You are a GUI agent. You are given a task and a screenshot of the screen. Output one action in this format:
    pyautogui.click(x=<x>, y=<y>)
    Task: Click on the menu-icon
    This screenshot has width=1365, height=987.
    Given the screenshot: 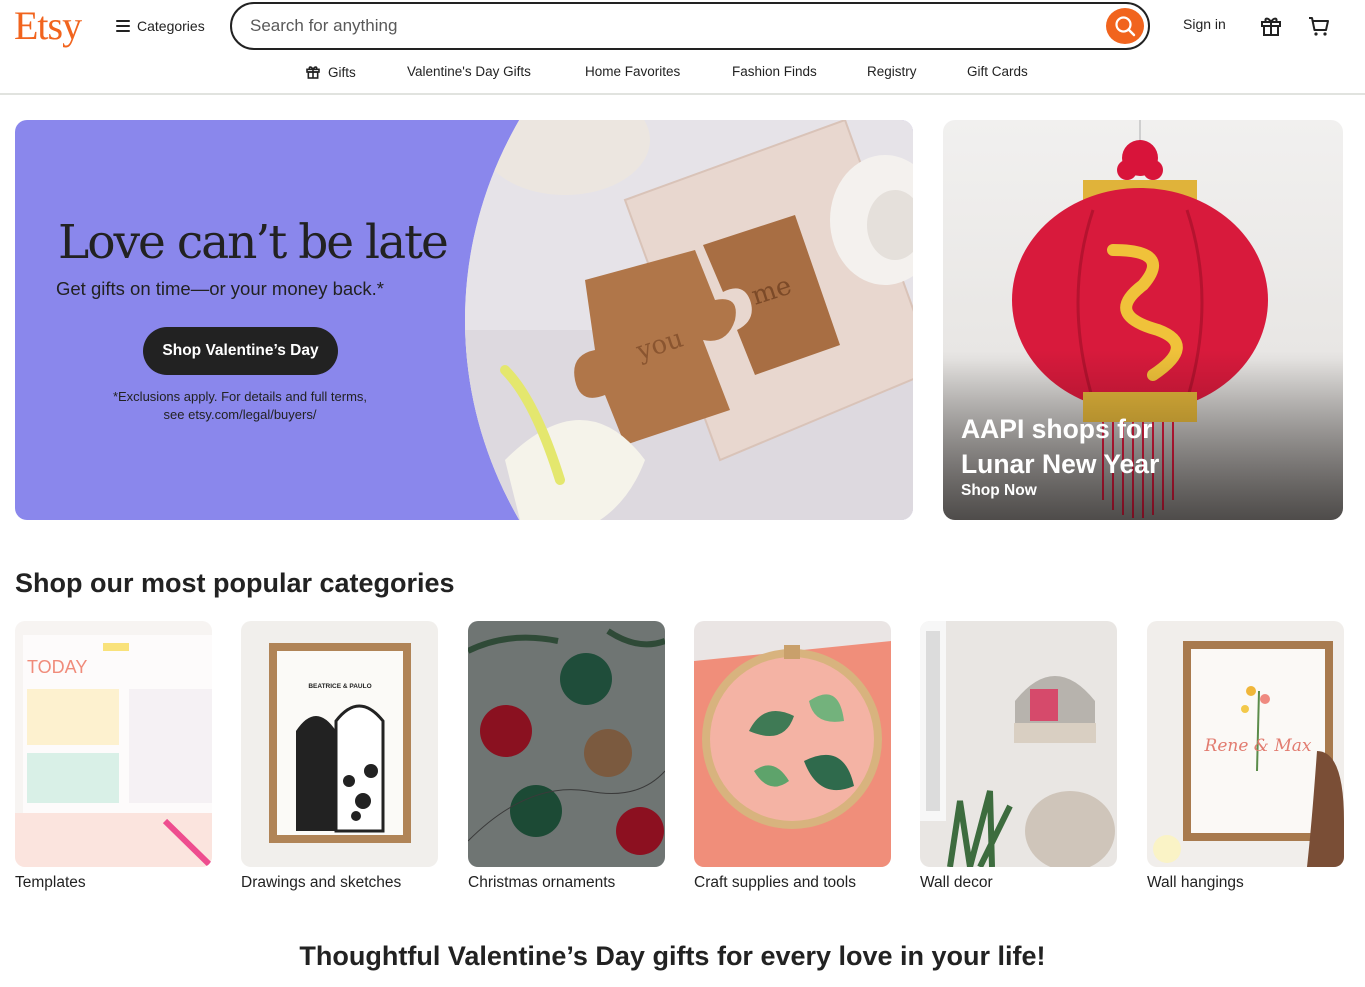 What is the action you would take?
    pyautogui.click(x=123, y=26)
    